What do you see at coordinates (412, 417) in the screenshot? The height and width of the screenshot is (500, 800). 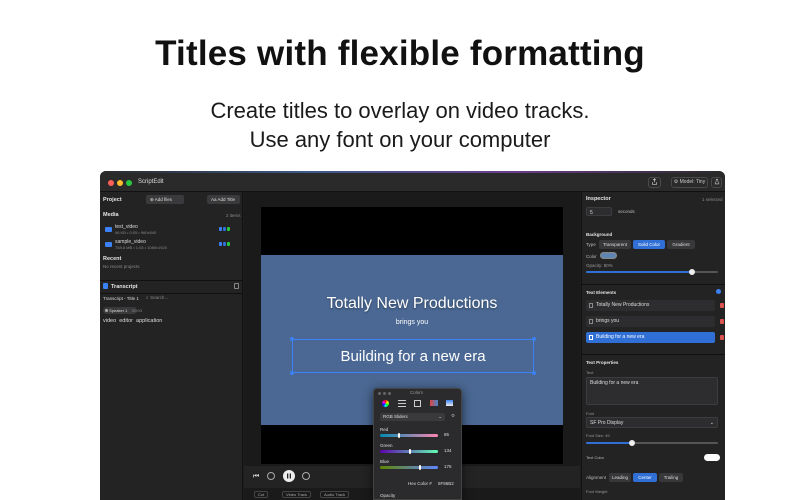 I see `color-mode-select: RGB Sliders ⌄` at bounding box center [412, 417].